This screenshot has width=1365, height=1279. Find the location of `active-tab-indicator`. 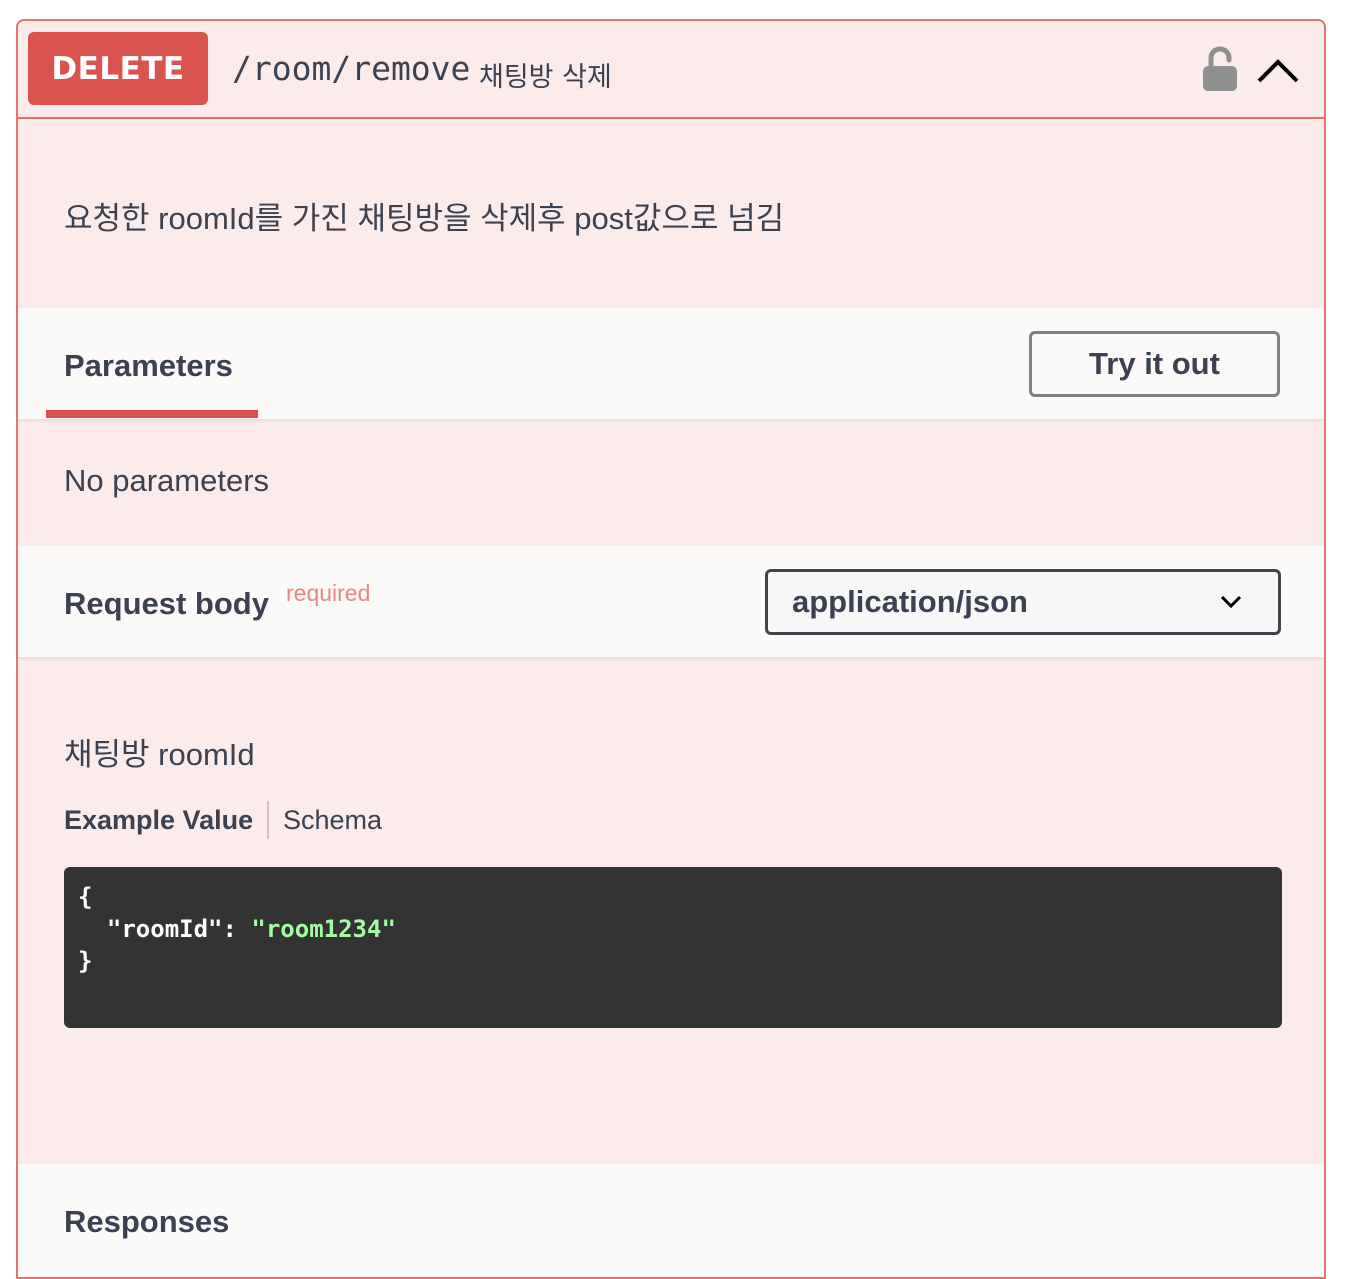

active-tab-indicator is located at coordinates (152, 414).